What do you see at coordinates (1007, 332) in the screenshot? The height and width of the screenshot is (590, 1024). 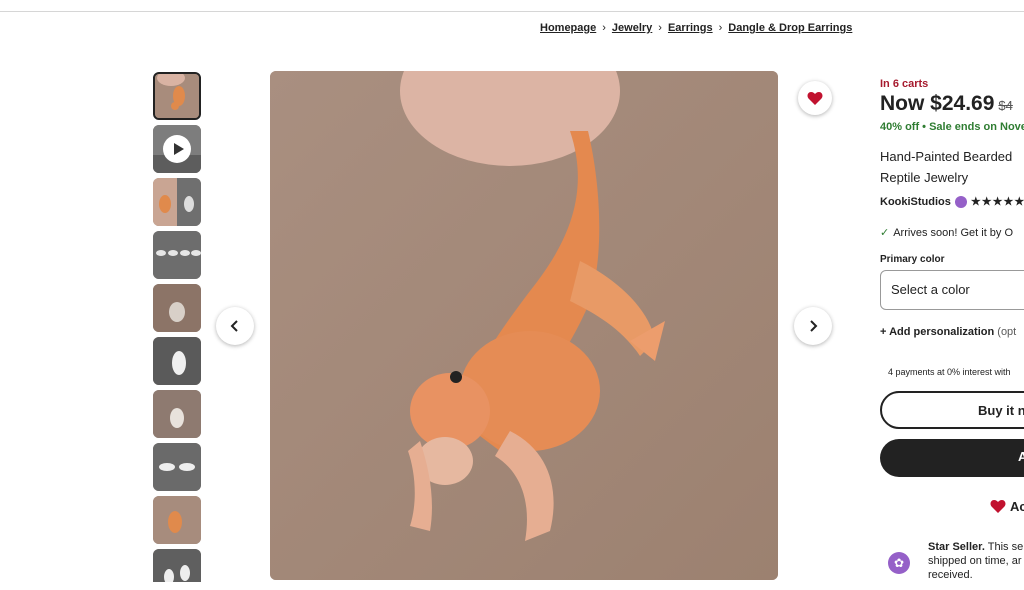 I see `optional-label: (opt` at bounding box center [1007, 332].